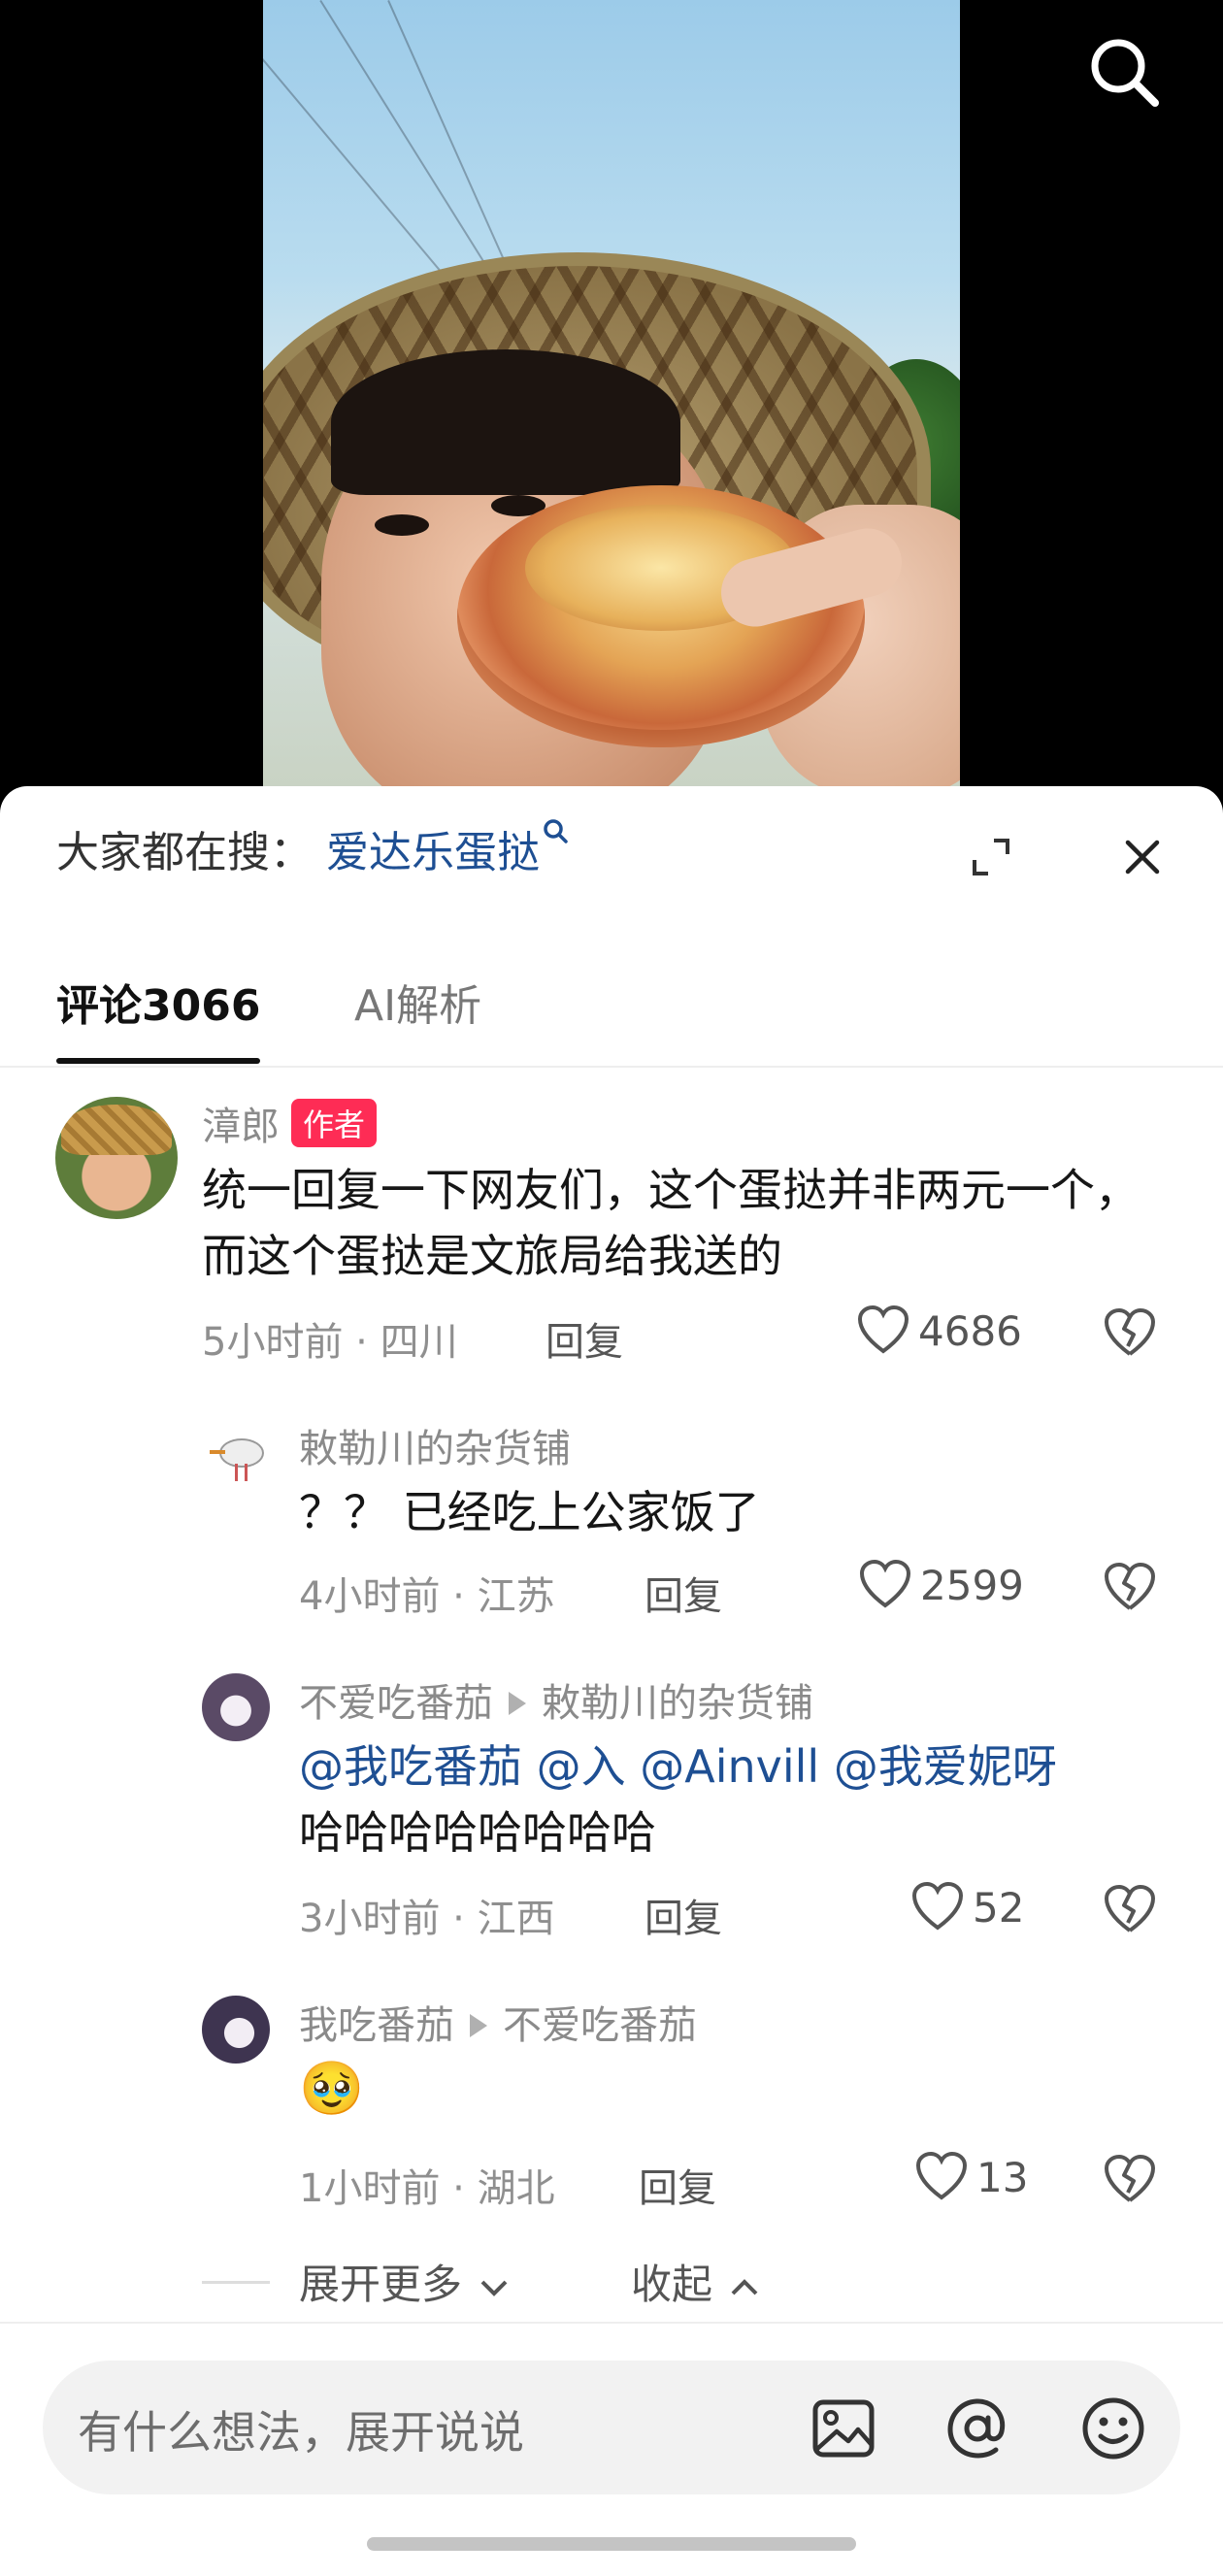 Image resolution: width=1223 pixels, height=2576 pixels. Describe the element at coordinates (999, 1908) in the screenshot. I see `like-count: 52` at that location.